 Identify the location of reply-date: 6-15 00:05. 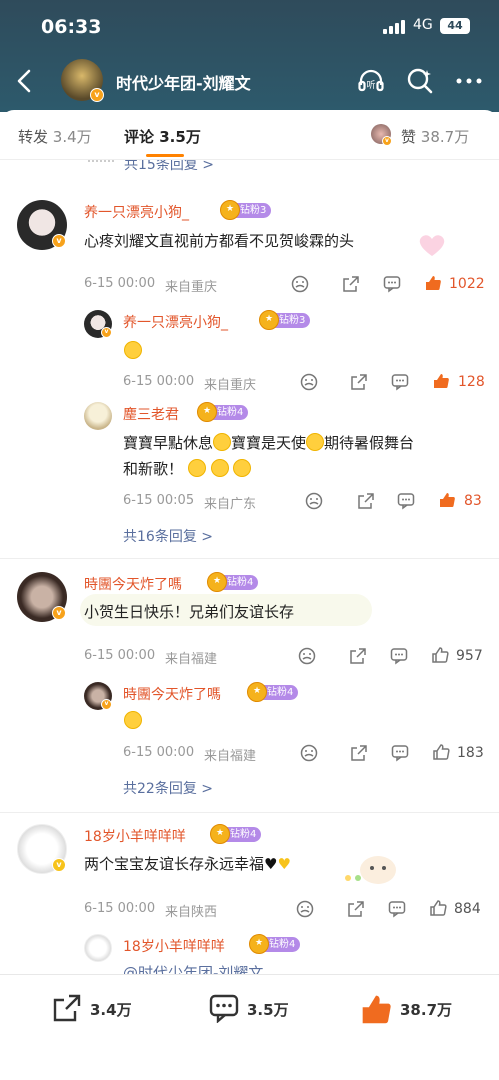
(159, 500).